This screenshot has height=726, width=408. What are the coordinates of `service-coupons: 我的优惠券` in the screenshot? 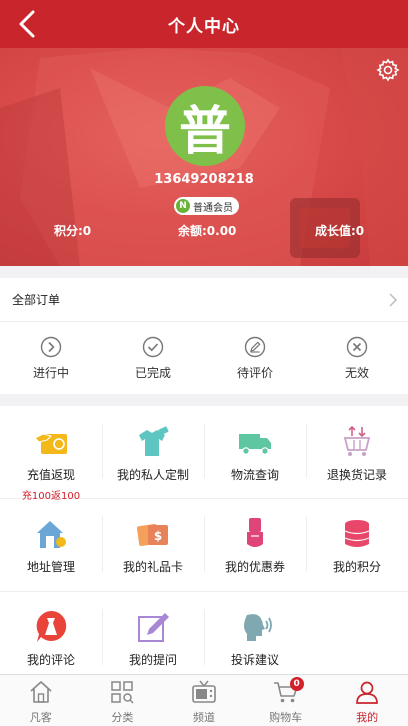 It's located at (255, 545).